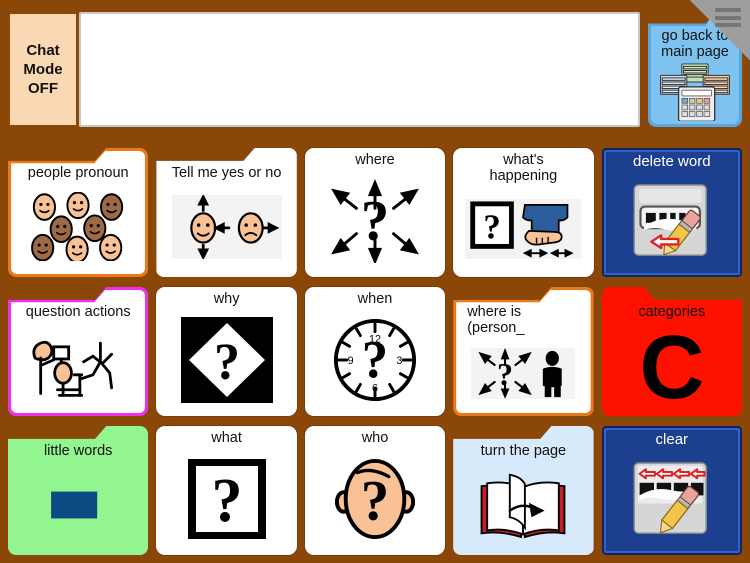 This screenshot has width=750, height=563. I want to click on hamburger-menu-icon, so click(728, 17).